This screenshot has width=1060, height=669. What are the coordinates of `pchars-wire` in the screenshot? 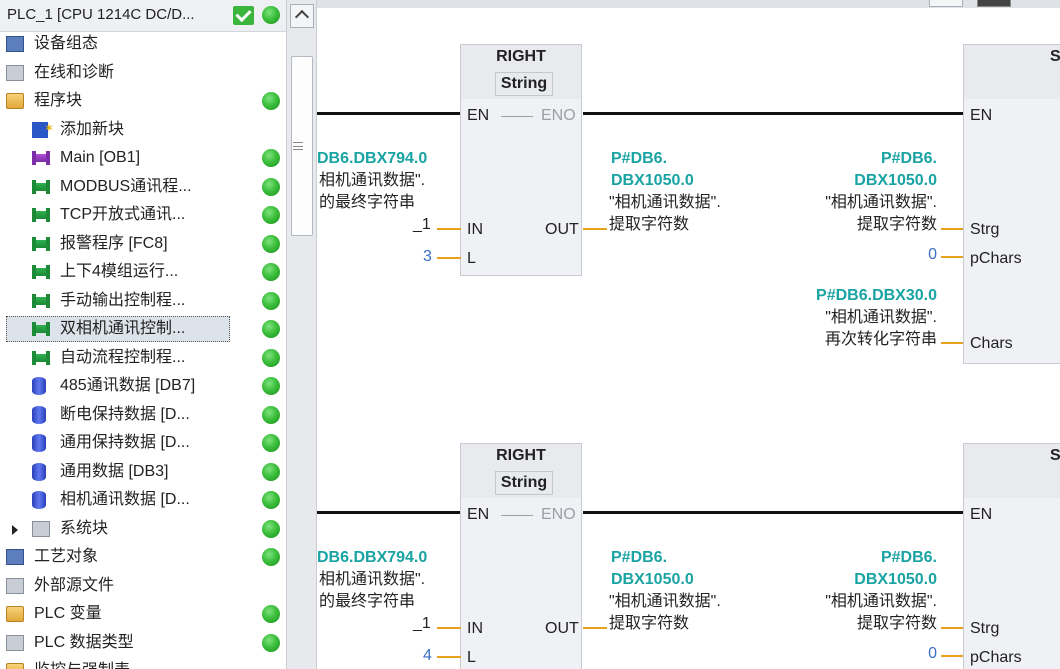 It's located at (952, 257).